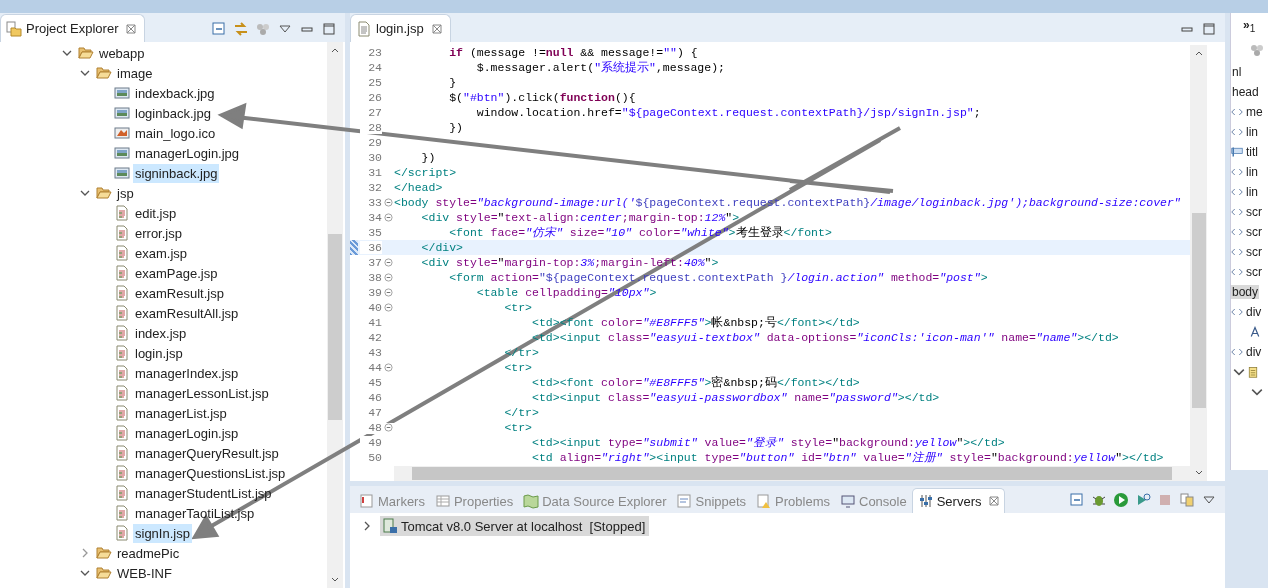  What do you see at coordinates (161, 253) in the screenshot?
I see `tree-item: exam.jsp` at bounding box center [161, 253].